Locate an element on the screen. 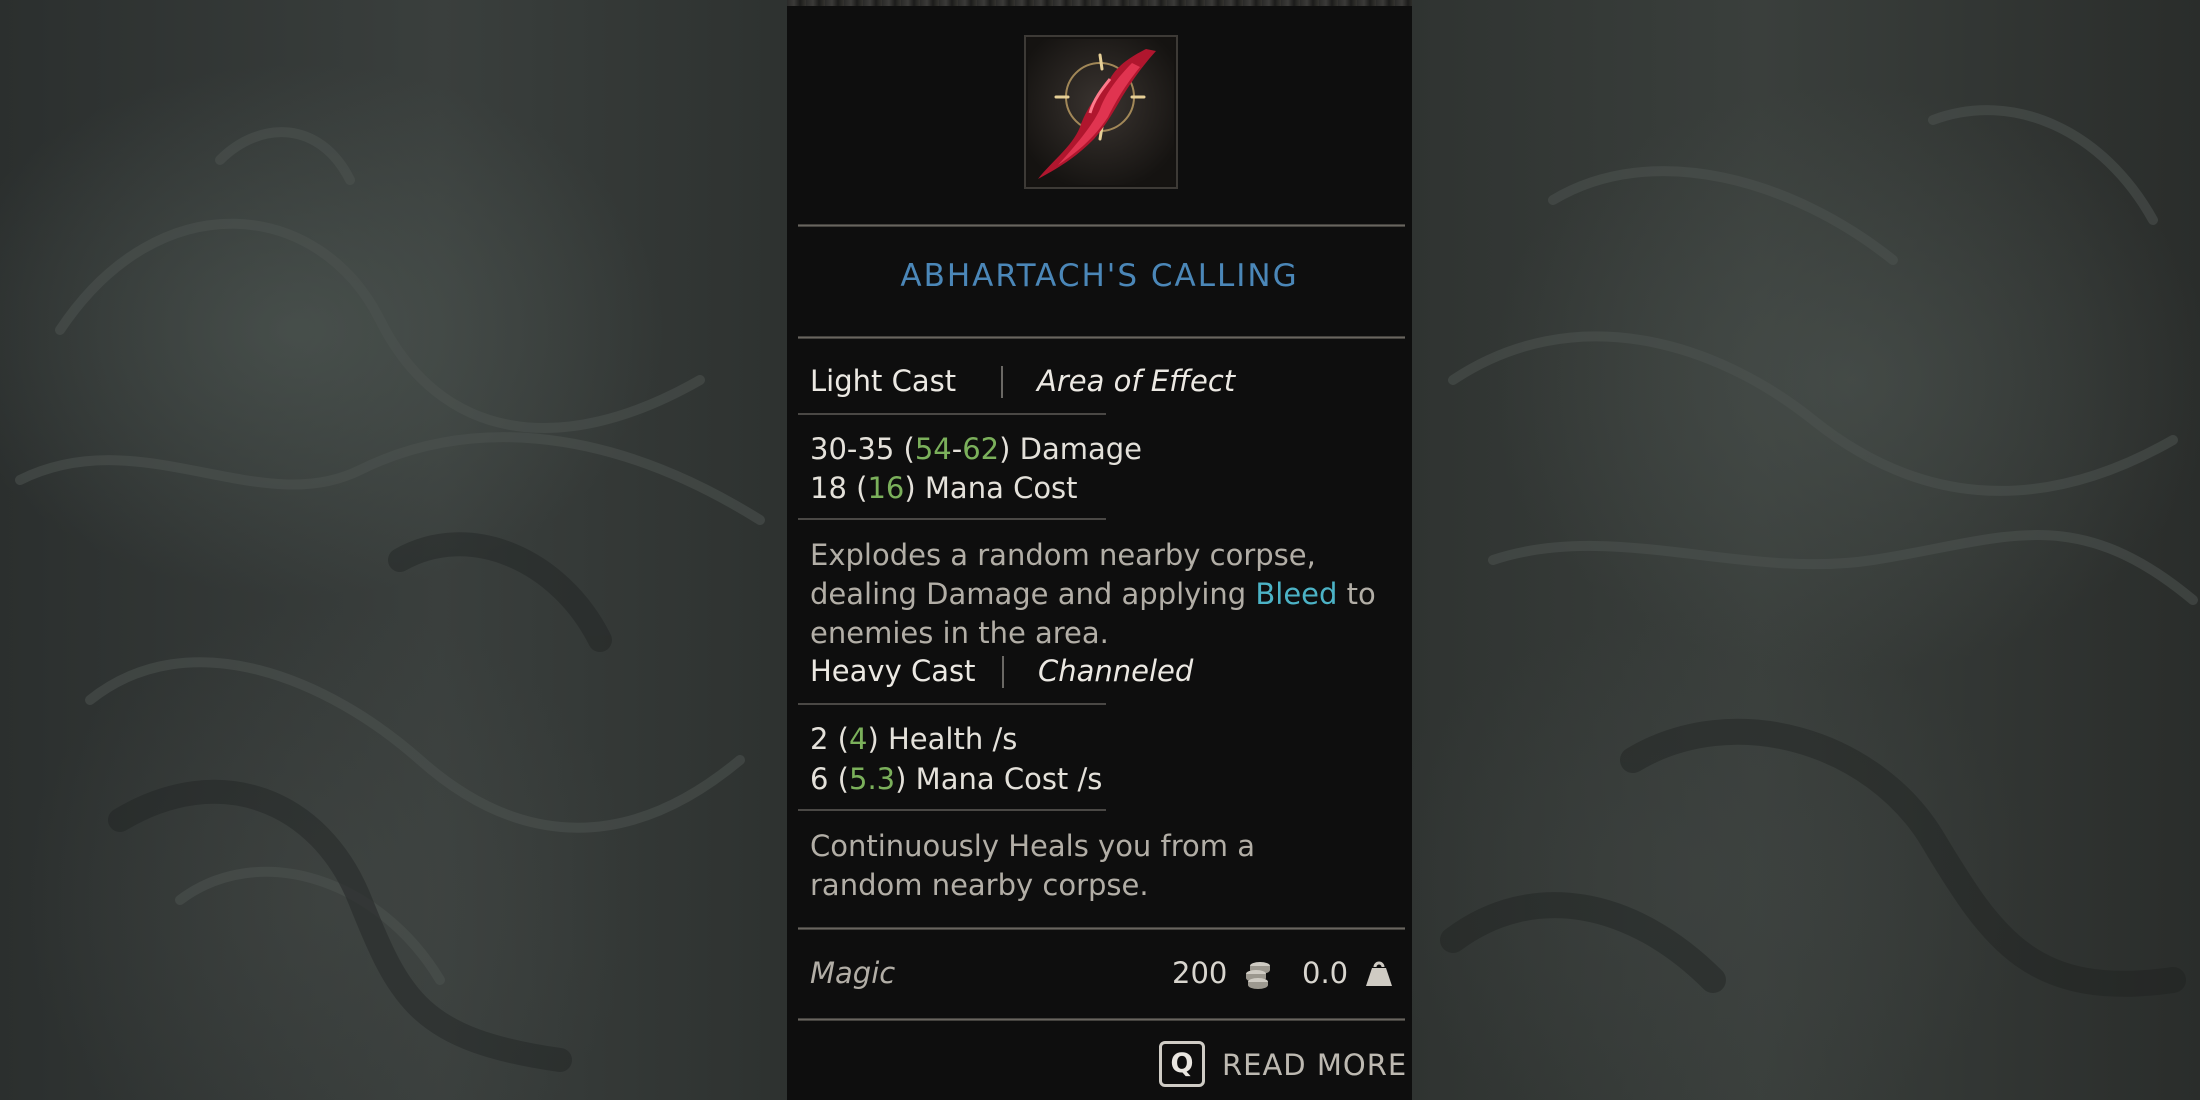 This screenshot has height=1100, width=2200. panel-top-edge is located at coordinates (1099, 3).